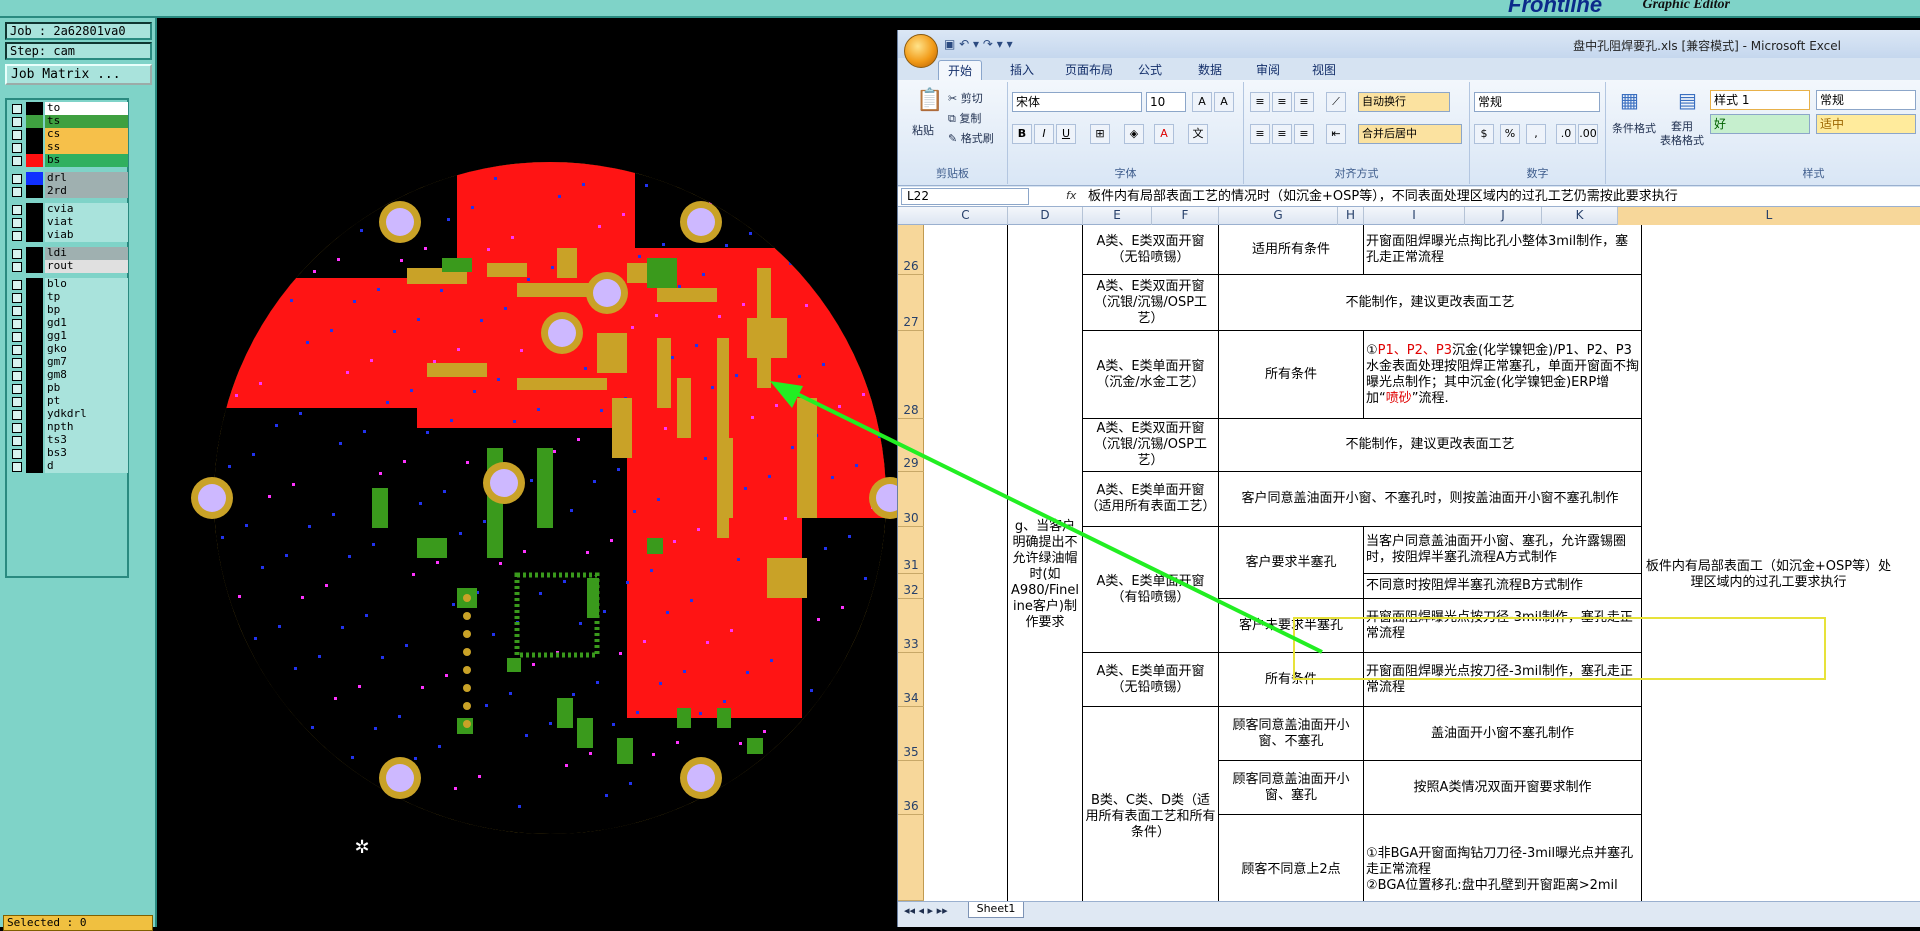 The height and width of the screenshot is (931, 1920). I want to click on layer-row-tp: tp, so click(69, 297).